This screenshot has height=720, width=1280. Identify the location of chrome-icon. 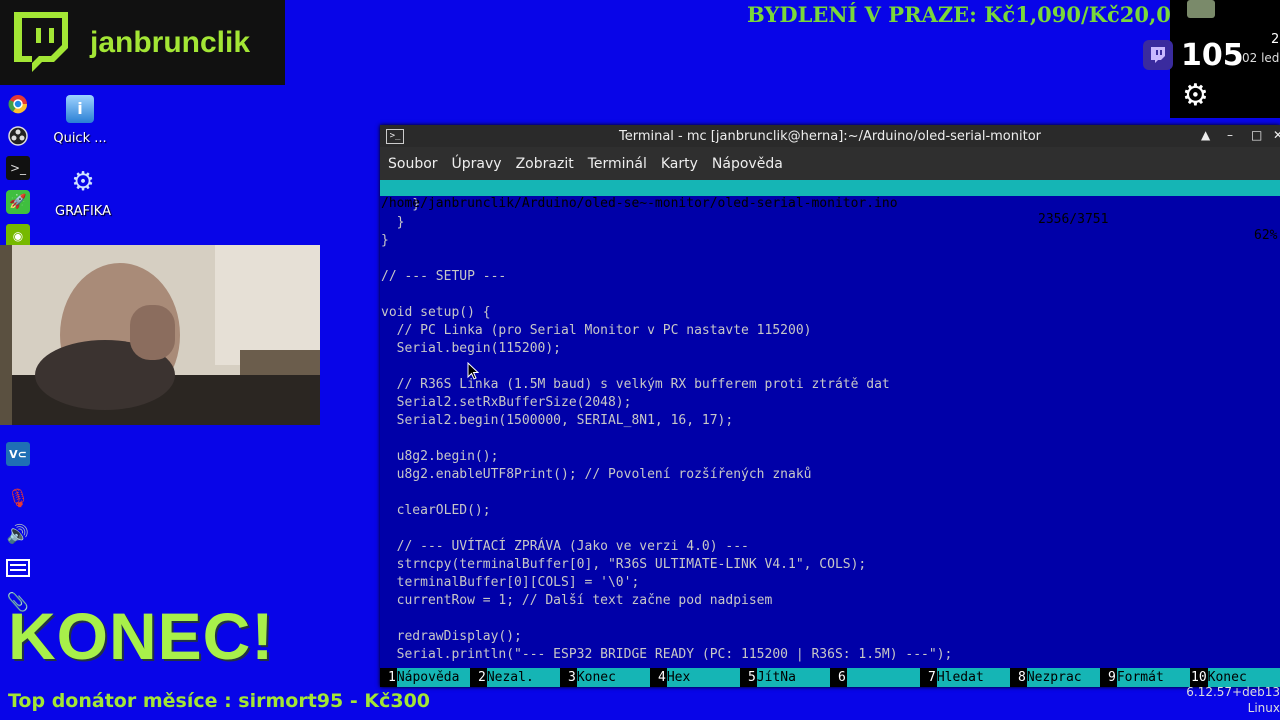
(18, 104).